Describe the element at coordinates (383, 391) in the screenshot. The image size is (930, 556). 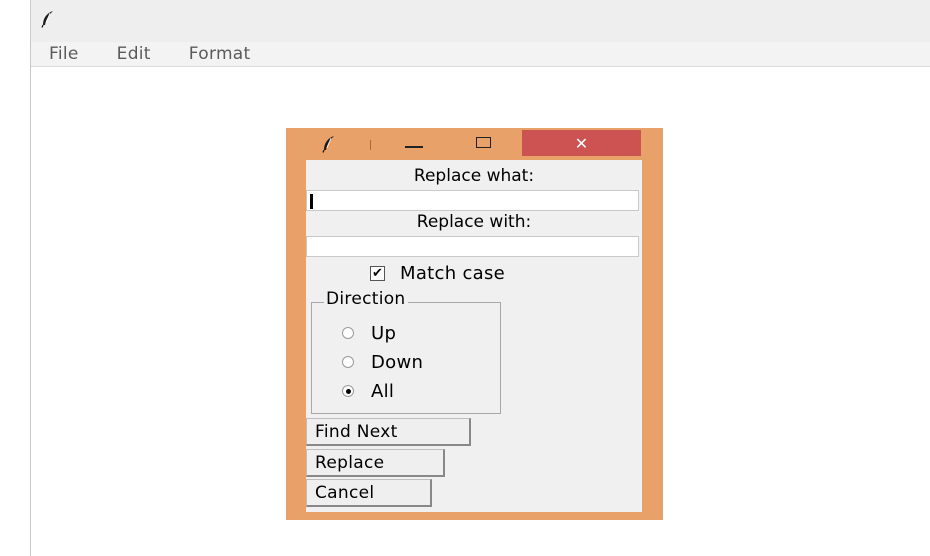
I see `radio-all-label: All` at that location.